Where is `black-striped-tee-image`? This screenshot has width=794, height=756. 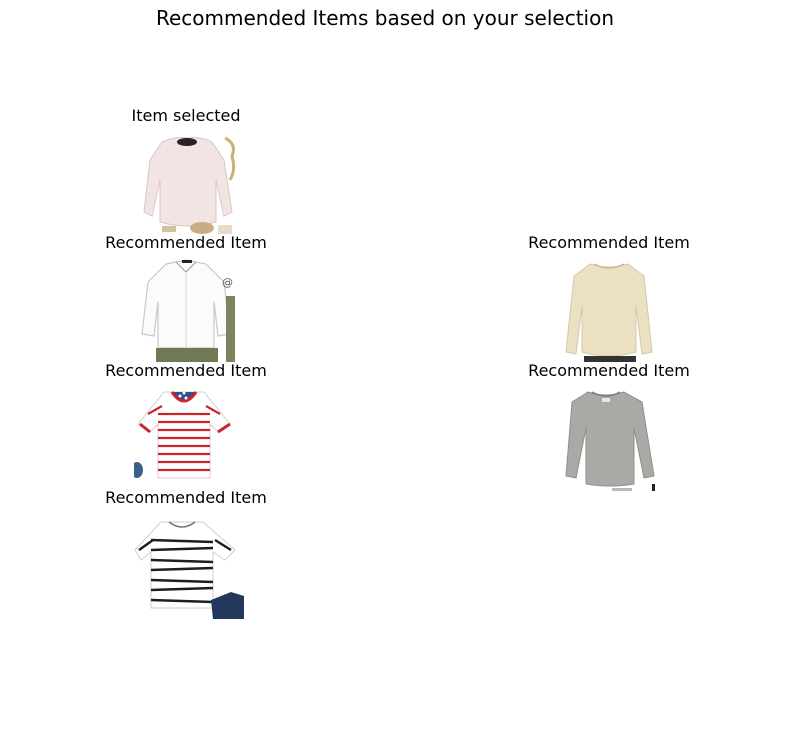
black-striped-tee-image is located at coordinates (187, 565).